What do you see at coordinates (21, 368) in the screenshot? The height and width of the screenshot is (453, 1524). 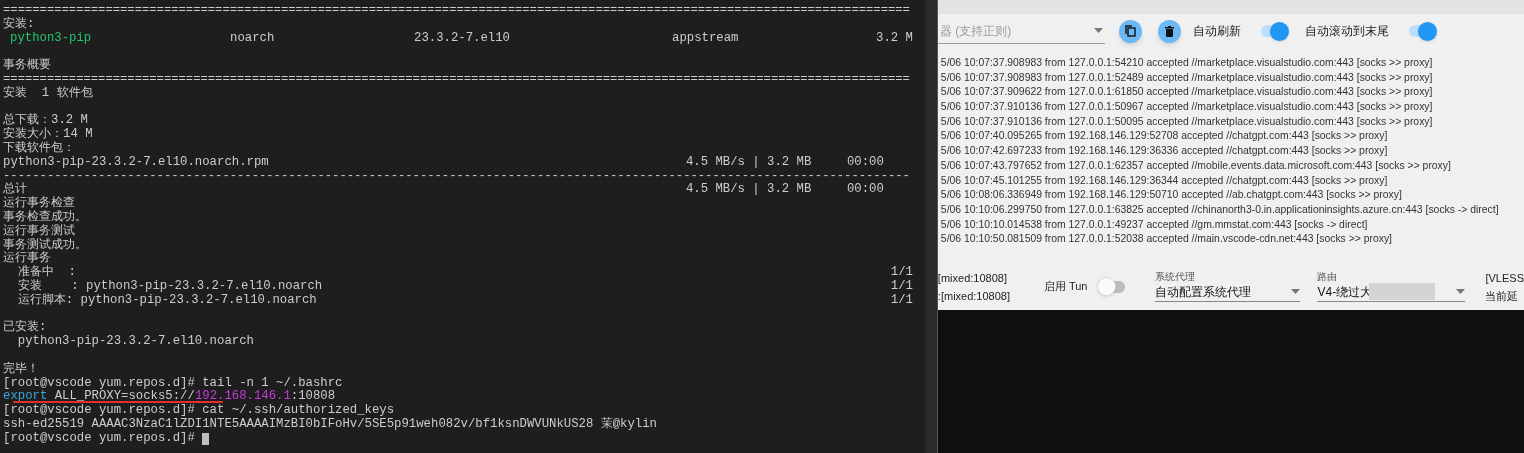 I see `terminal-line: 完毕！` at bounding box center [21, 368].